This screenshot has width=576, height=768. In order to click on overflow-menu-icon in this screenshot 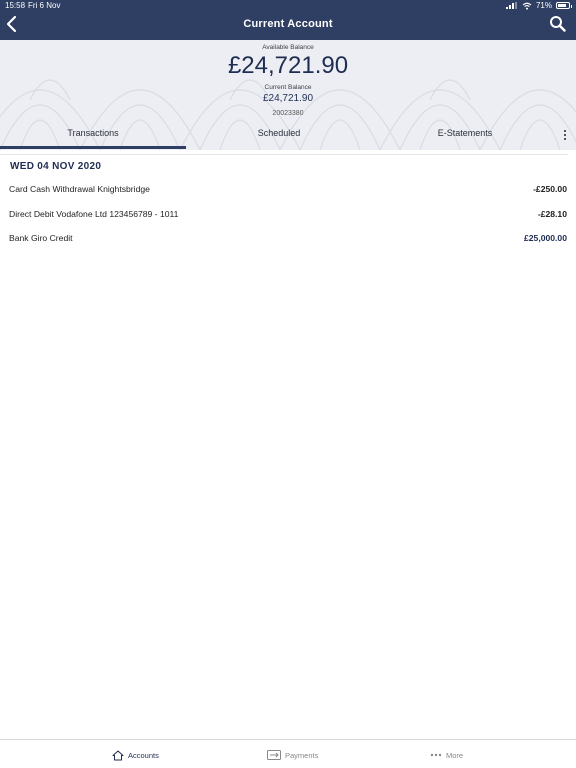, I will do `click(565, 137)`.